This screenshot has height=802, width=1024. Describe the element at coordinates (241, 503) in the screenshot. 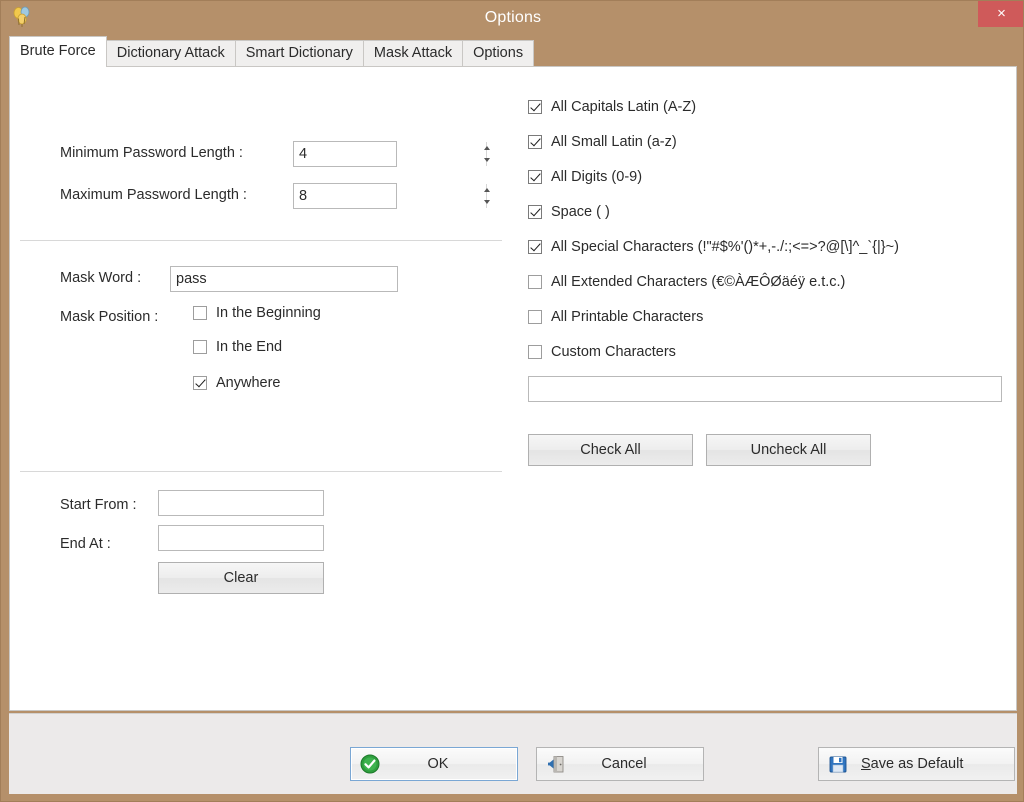

I see `start-from-input` at that location.